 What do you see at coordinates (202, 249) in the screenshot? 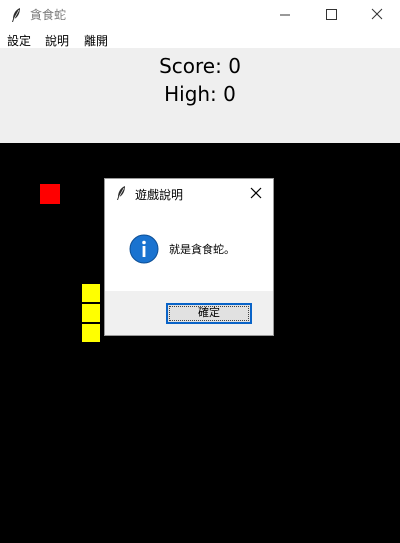
I see `dialog-message: 就是貪食蛇。` at bounding box center [202, 249].